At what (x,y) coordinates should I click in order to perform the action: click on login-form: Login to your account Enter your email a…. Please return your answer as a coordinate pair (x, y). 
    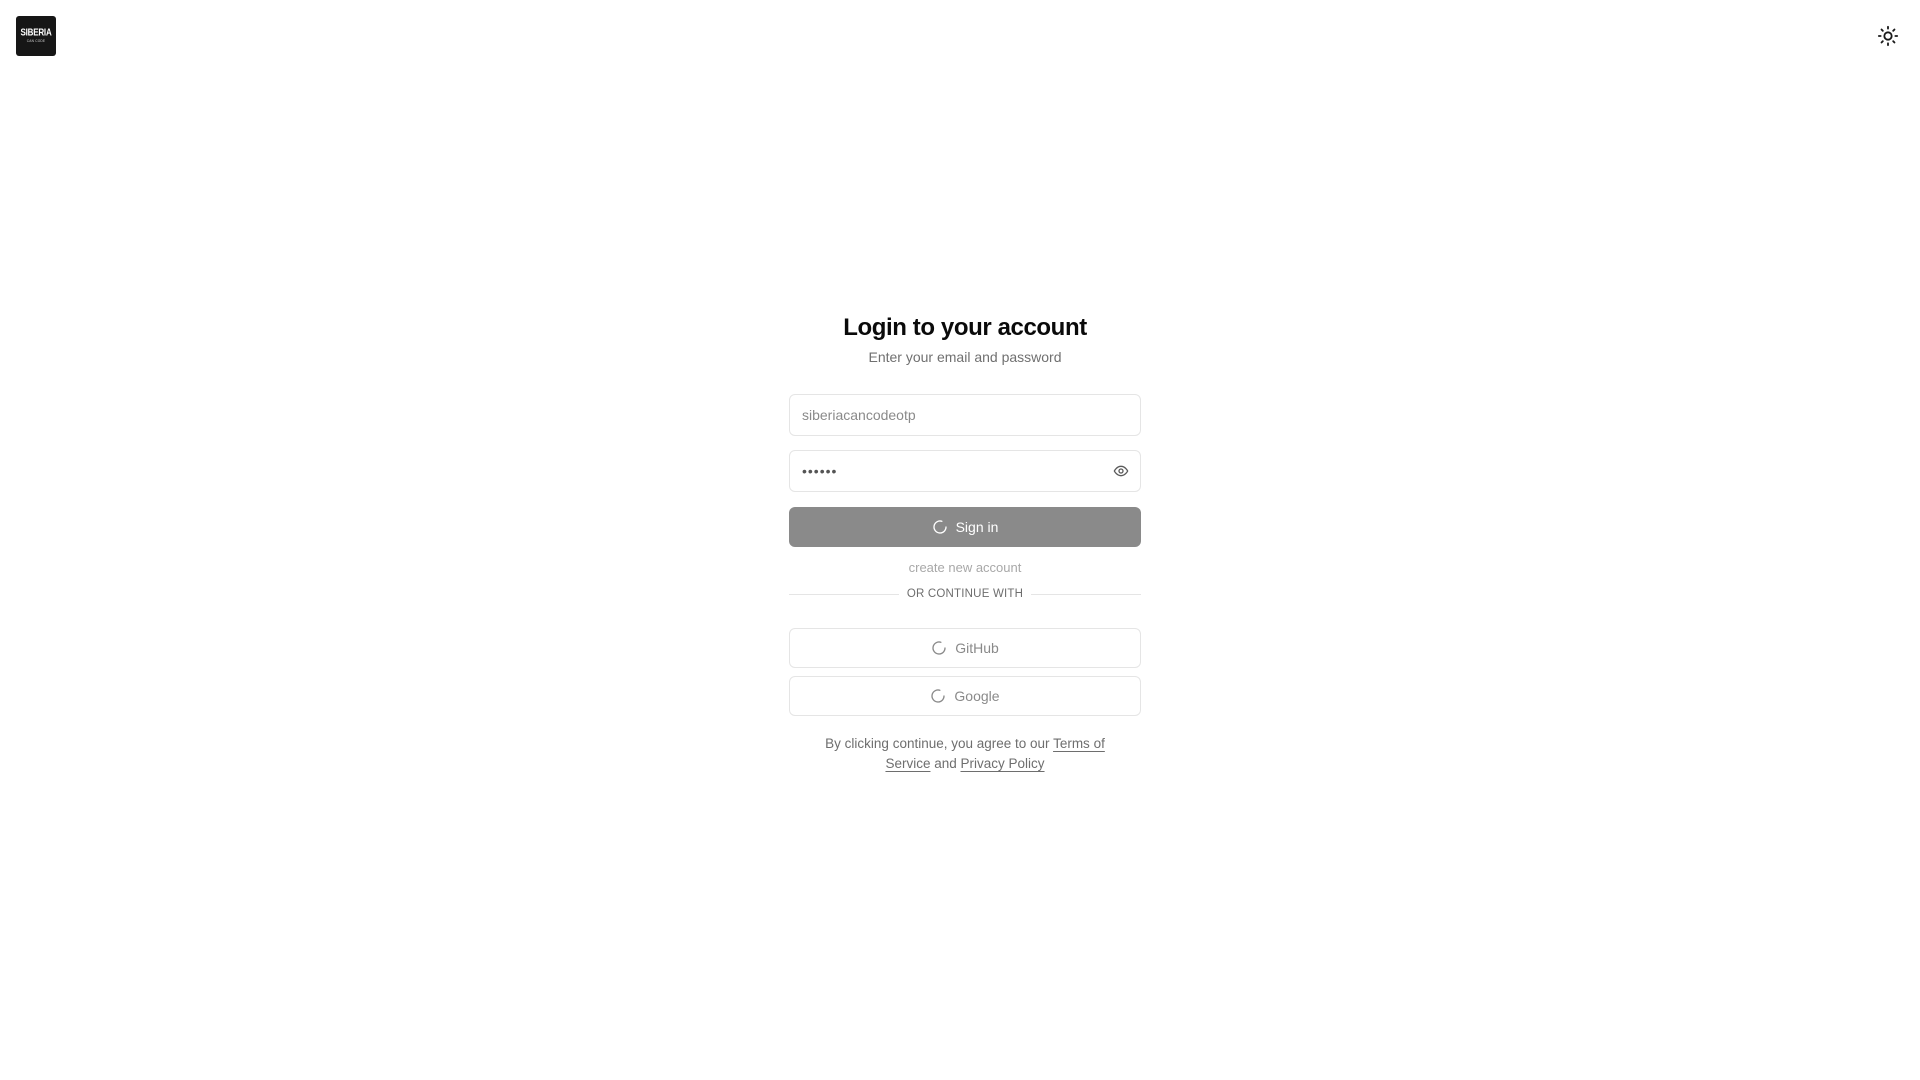
    Looking at the image, I should click on (965, 540).